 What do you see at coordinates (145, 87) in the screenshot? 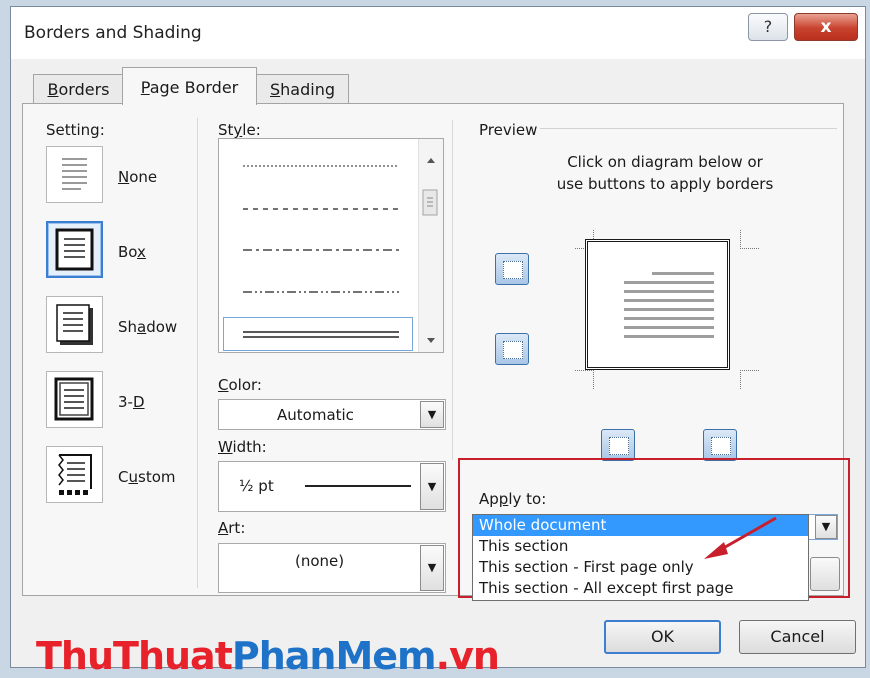
I see `tab-page-border-mnemonic: P` at bounding box center [145, 87].